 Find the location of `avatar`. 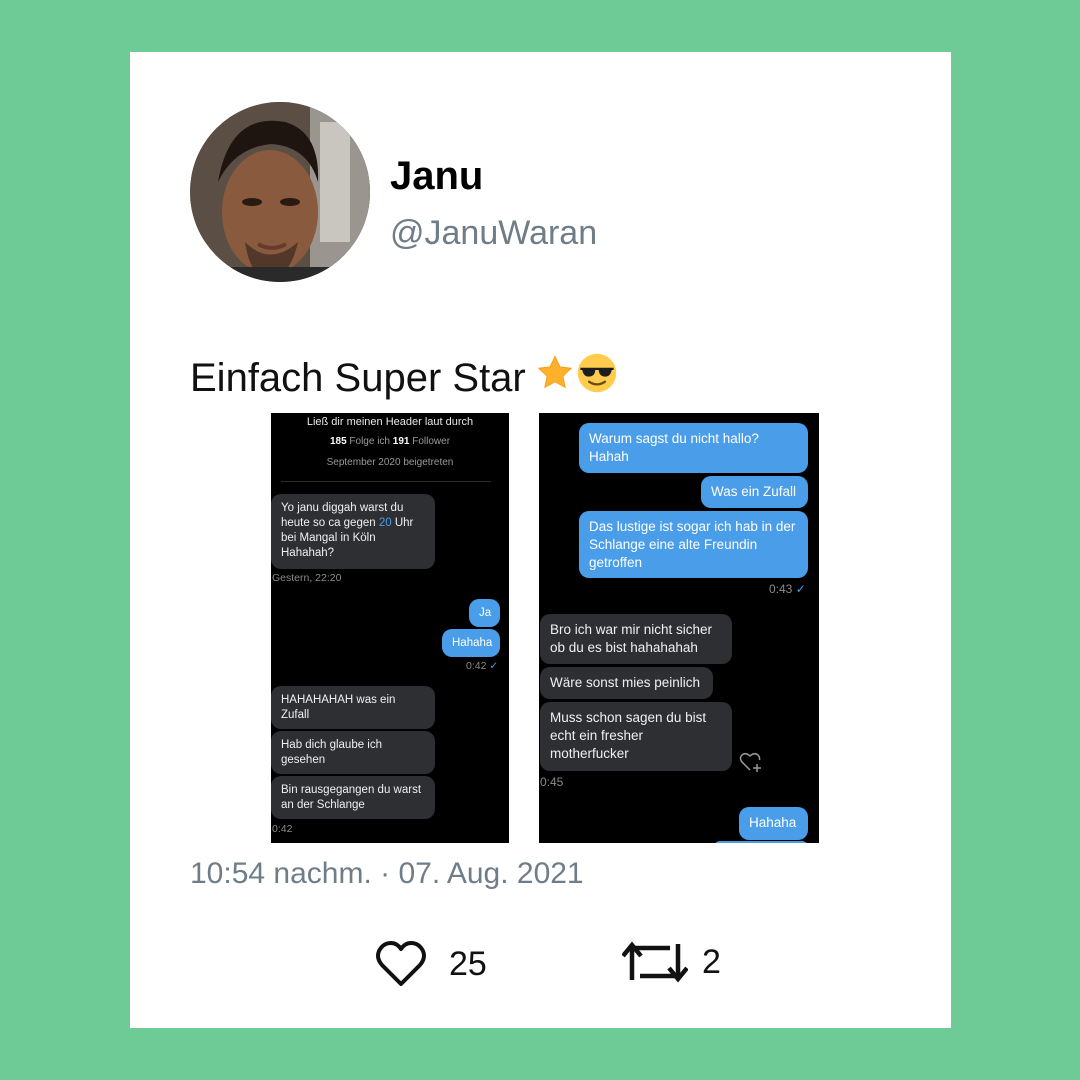

avatar is located at coordinates (280, 192).